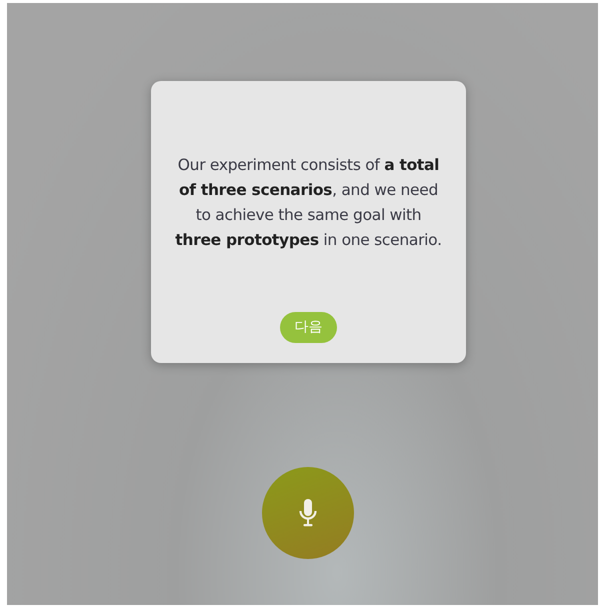  What do you see at coordinates (308, 203) in the screenshot?
I see `dialog-message: Our experiment consists of a total of three scenarios, and we need to achieve the same goal with three prototypes in one scenario.` at bounding box center [308, 203].